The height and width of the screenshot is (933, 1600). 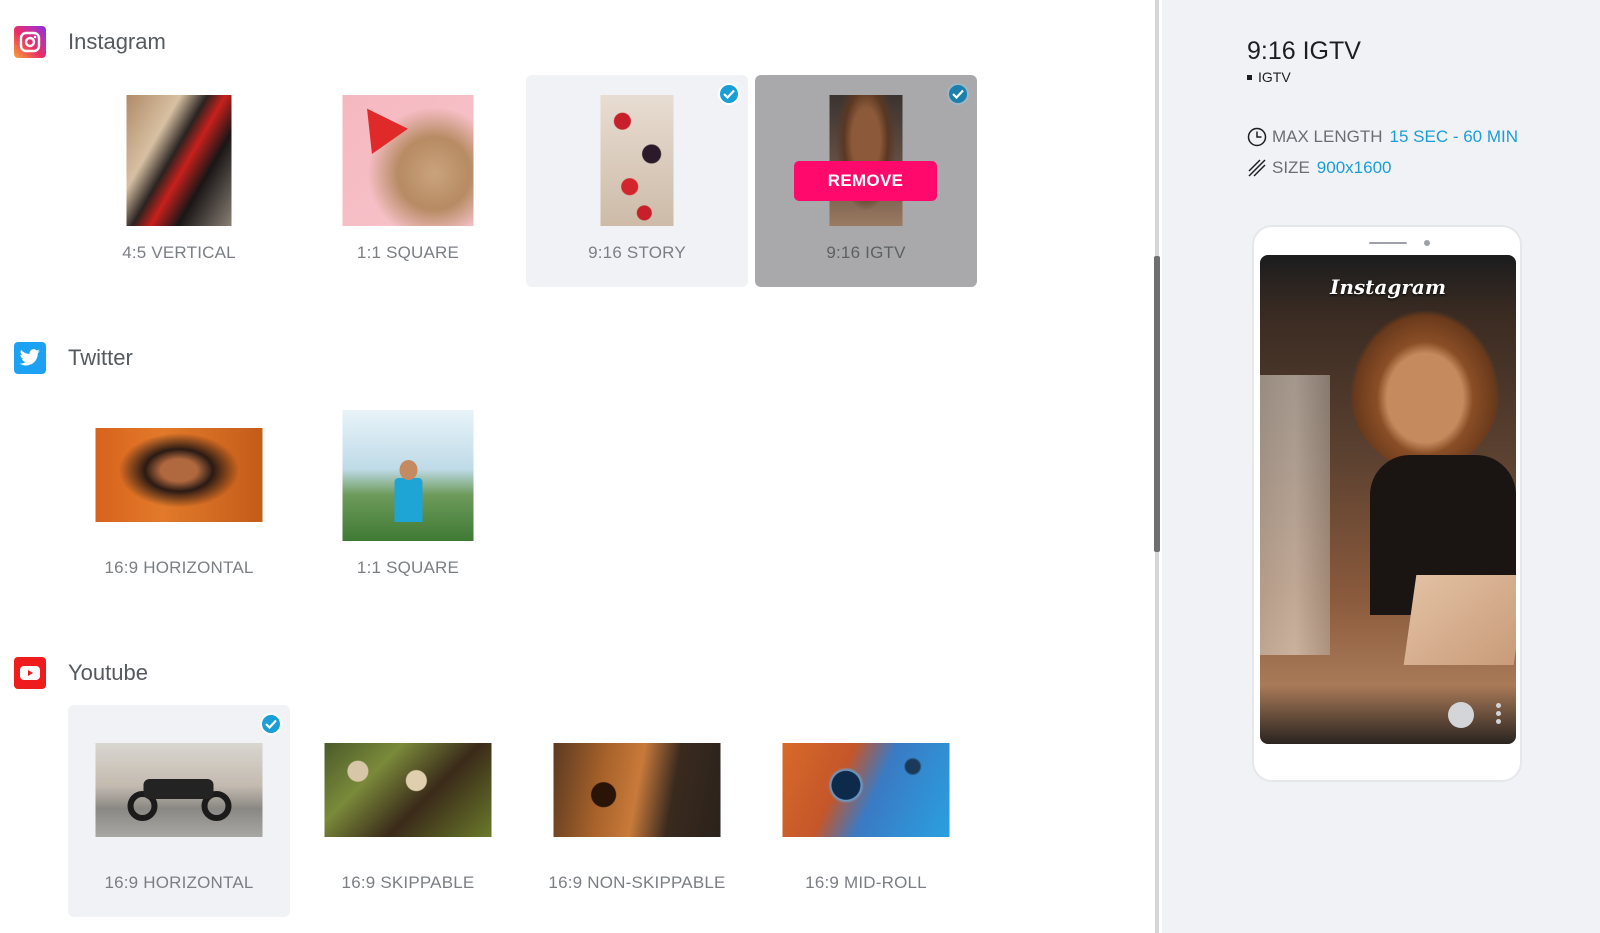 What do you see at coordinates (408, 882) in the screenshot?
I see `format-label: 16:9 SKIPPABLE` at bounding box center [408, 882].